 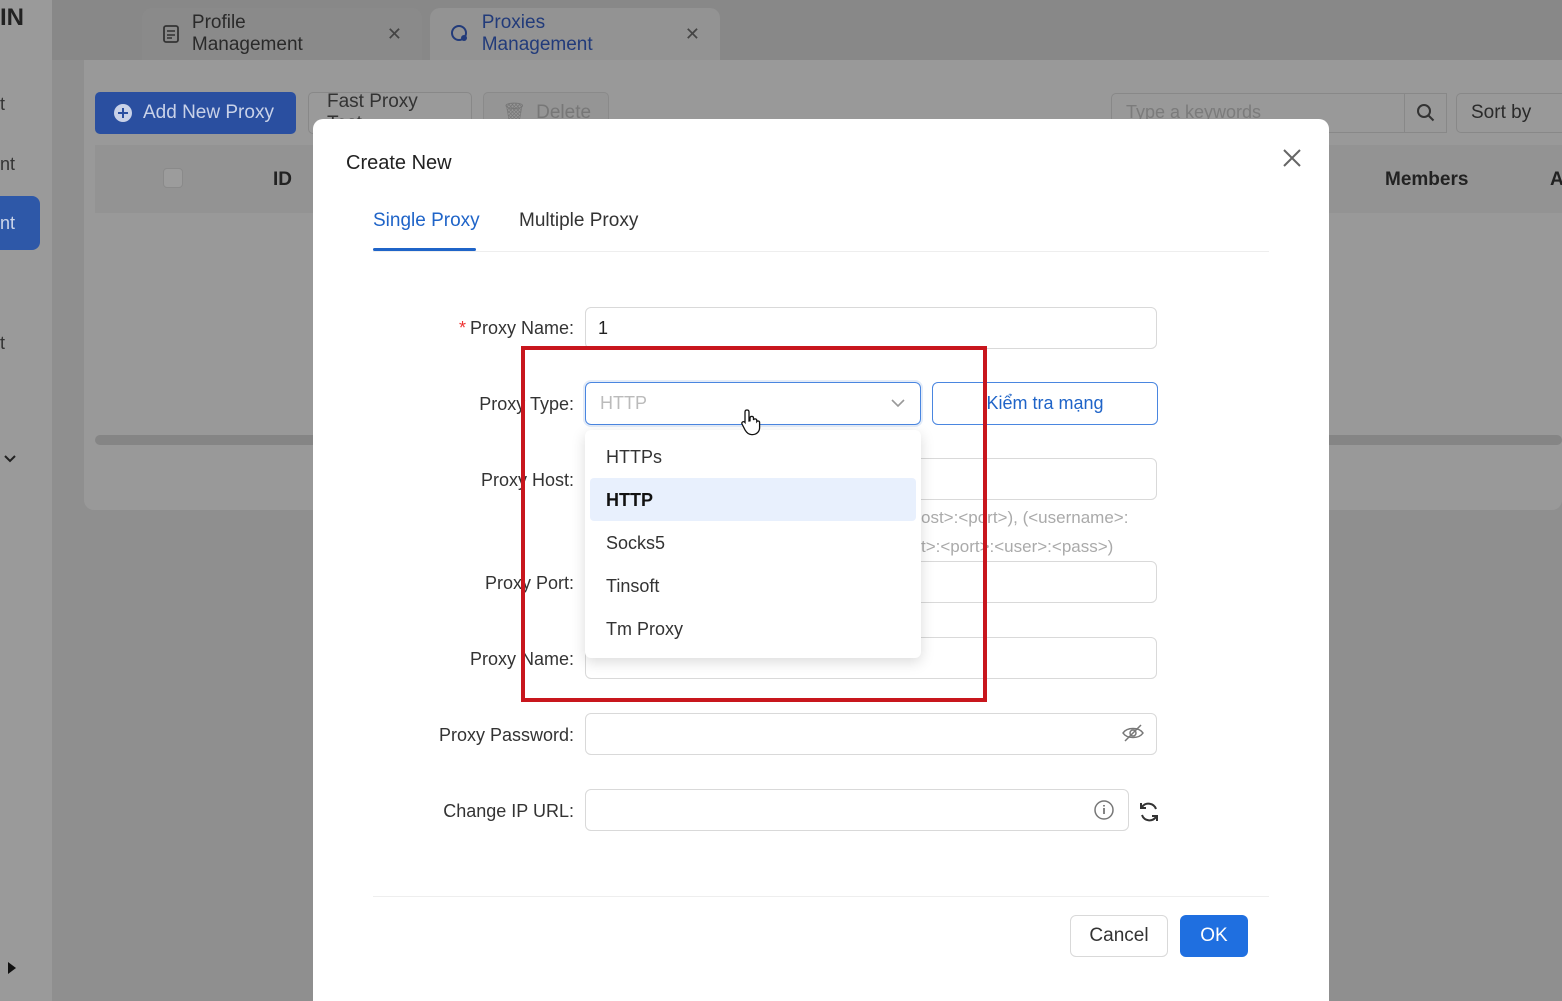 What do you see at coordinates (10, 459) in the screenshot?
I see `chevron-down-icon` at bounding box center [10, 459].